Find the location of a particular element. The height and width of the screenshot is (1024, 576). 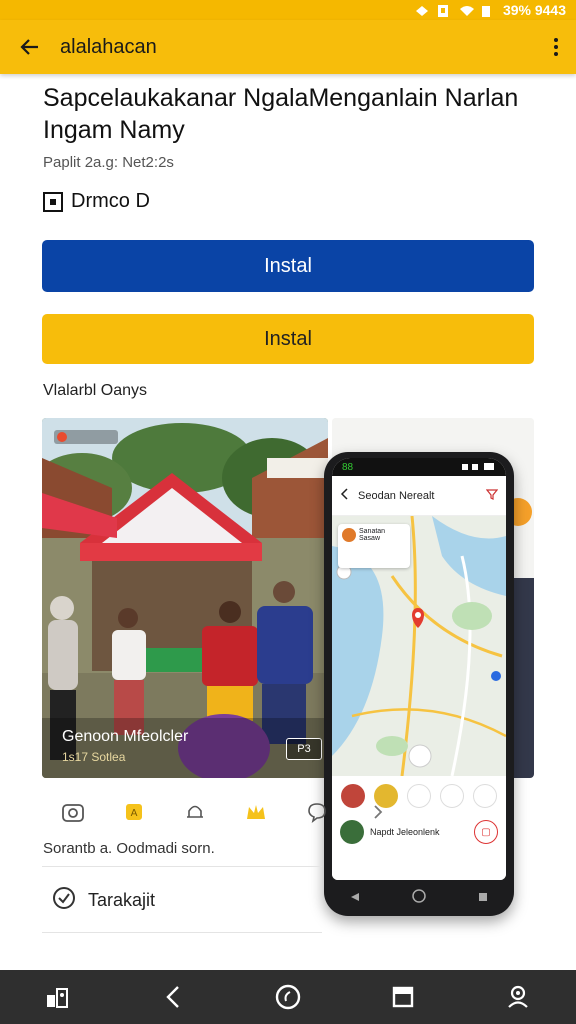

phone-recents-nav-icon is located at coordinates (483, 898).